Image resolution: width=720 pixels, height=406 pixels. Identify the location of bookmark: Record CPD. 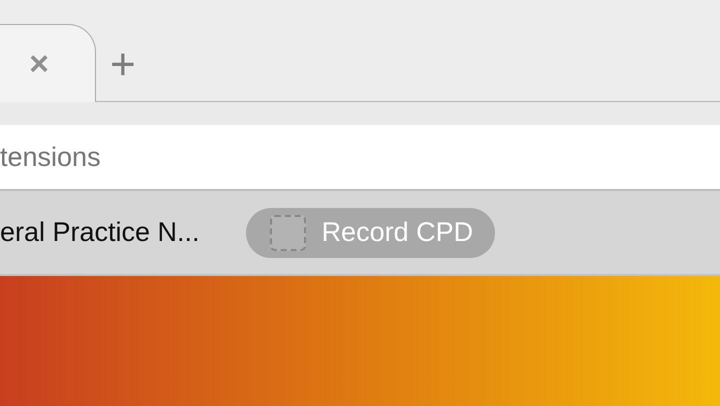
(371, 233).